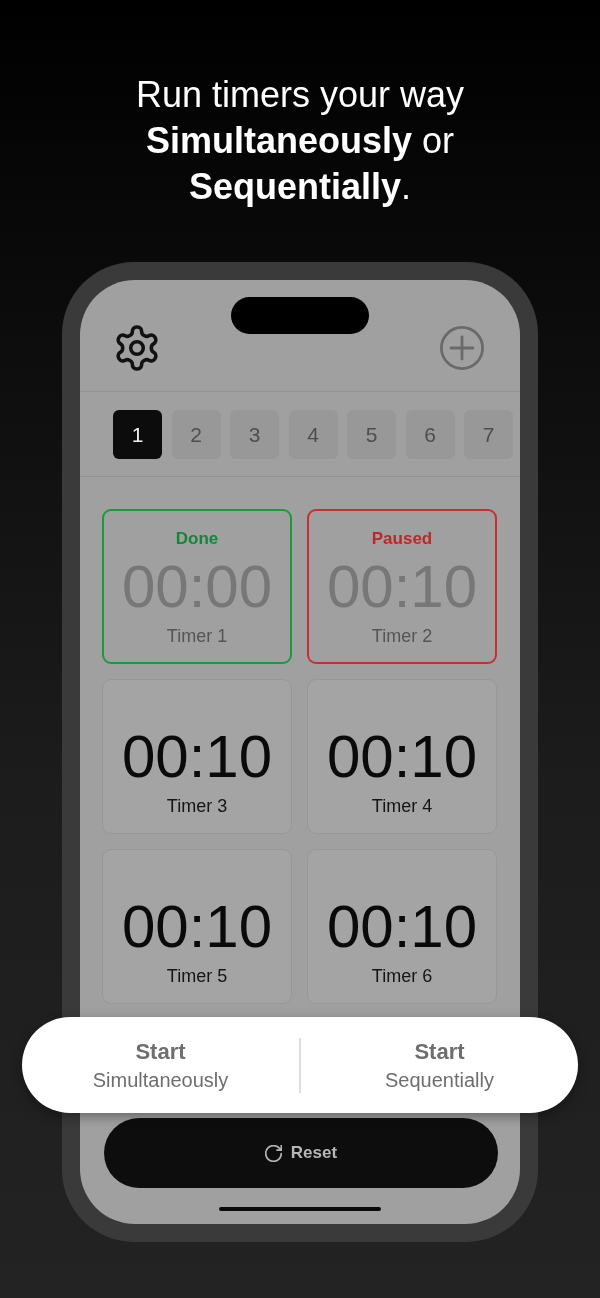 This screenshot has height=1298, width=600. What do you see at coordinates (137, 347) in the screenshot?
I see `settings-icon` at bounding box center [137, 347].